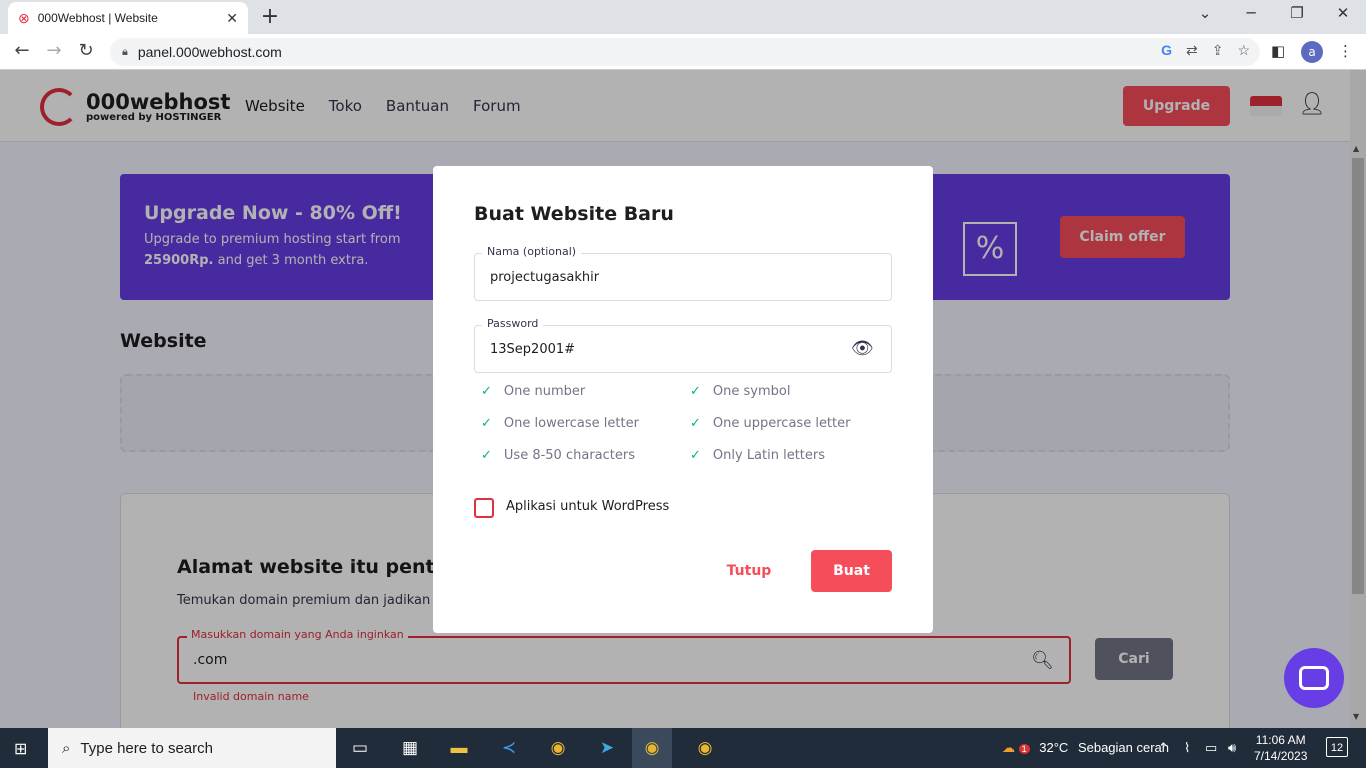 The image size is (1366, 768). I want to click on website-name-label: Nama (optional), so click(532, 251).